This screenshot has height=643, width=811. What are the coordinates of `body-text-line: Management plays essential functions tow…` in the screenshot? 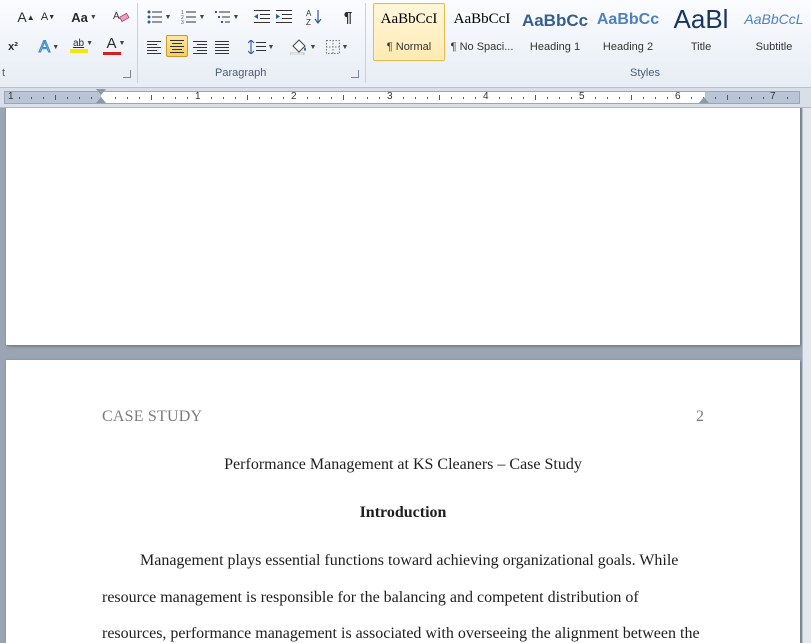 It's located at (409, 560).